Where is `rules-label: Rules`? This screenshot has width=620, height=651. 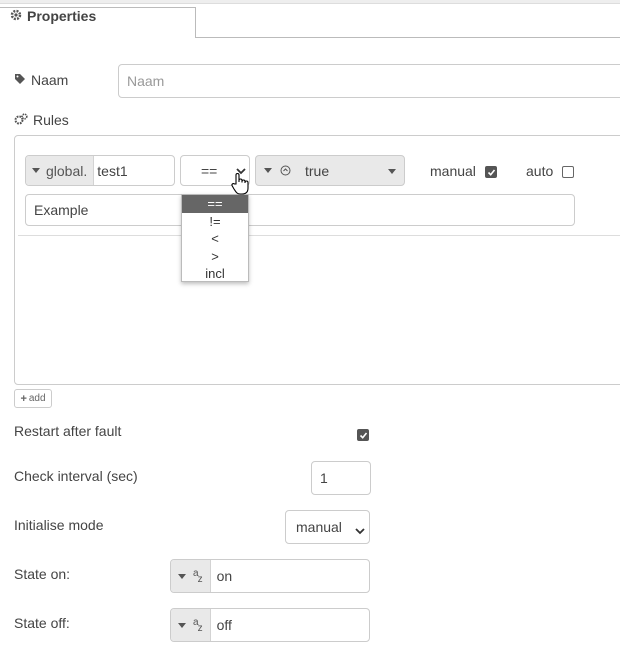 rules-label: Rules is located at coordinates (41, 120).